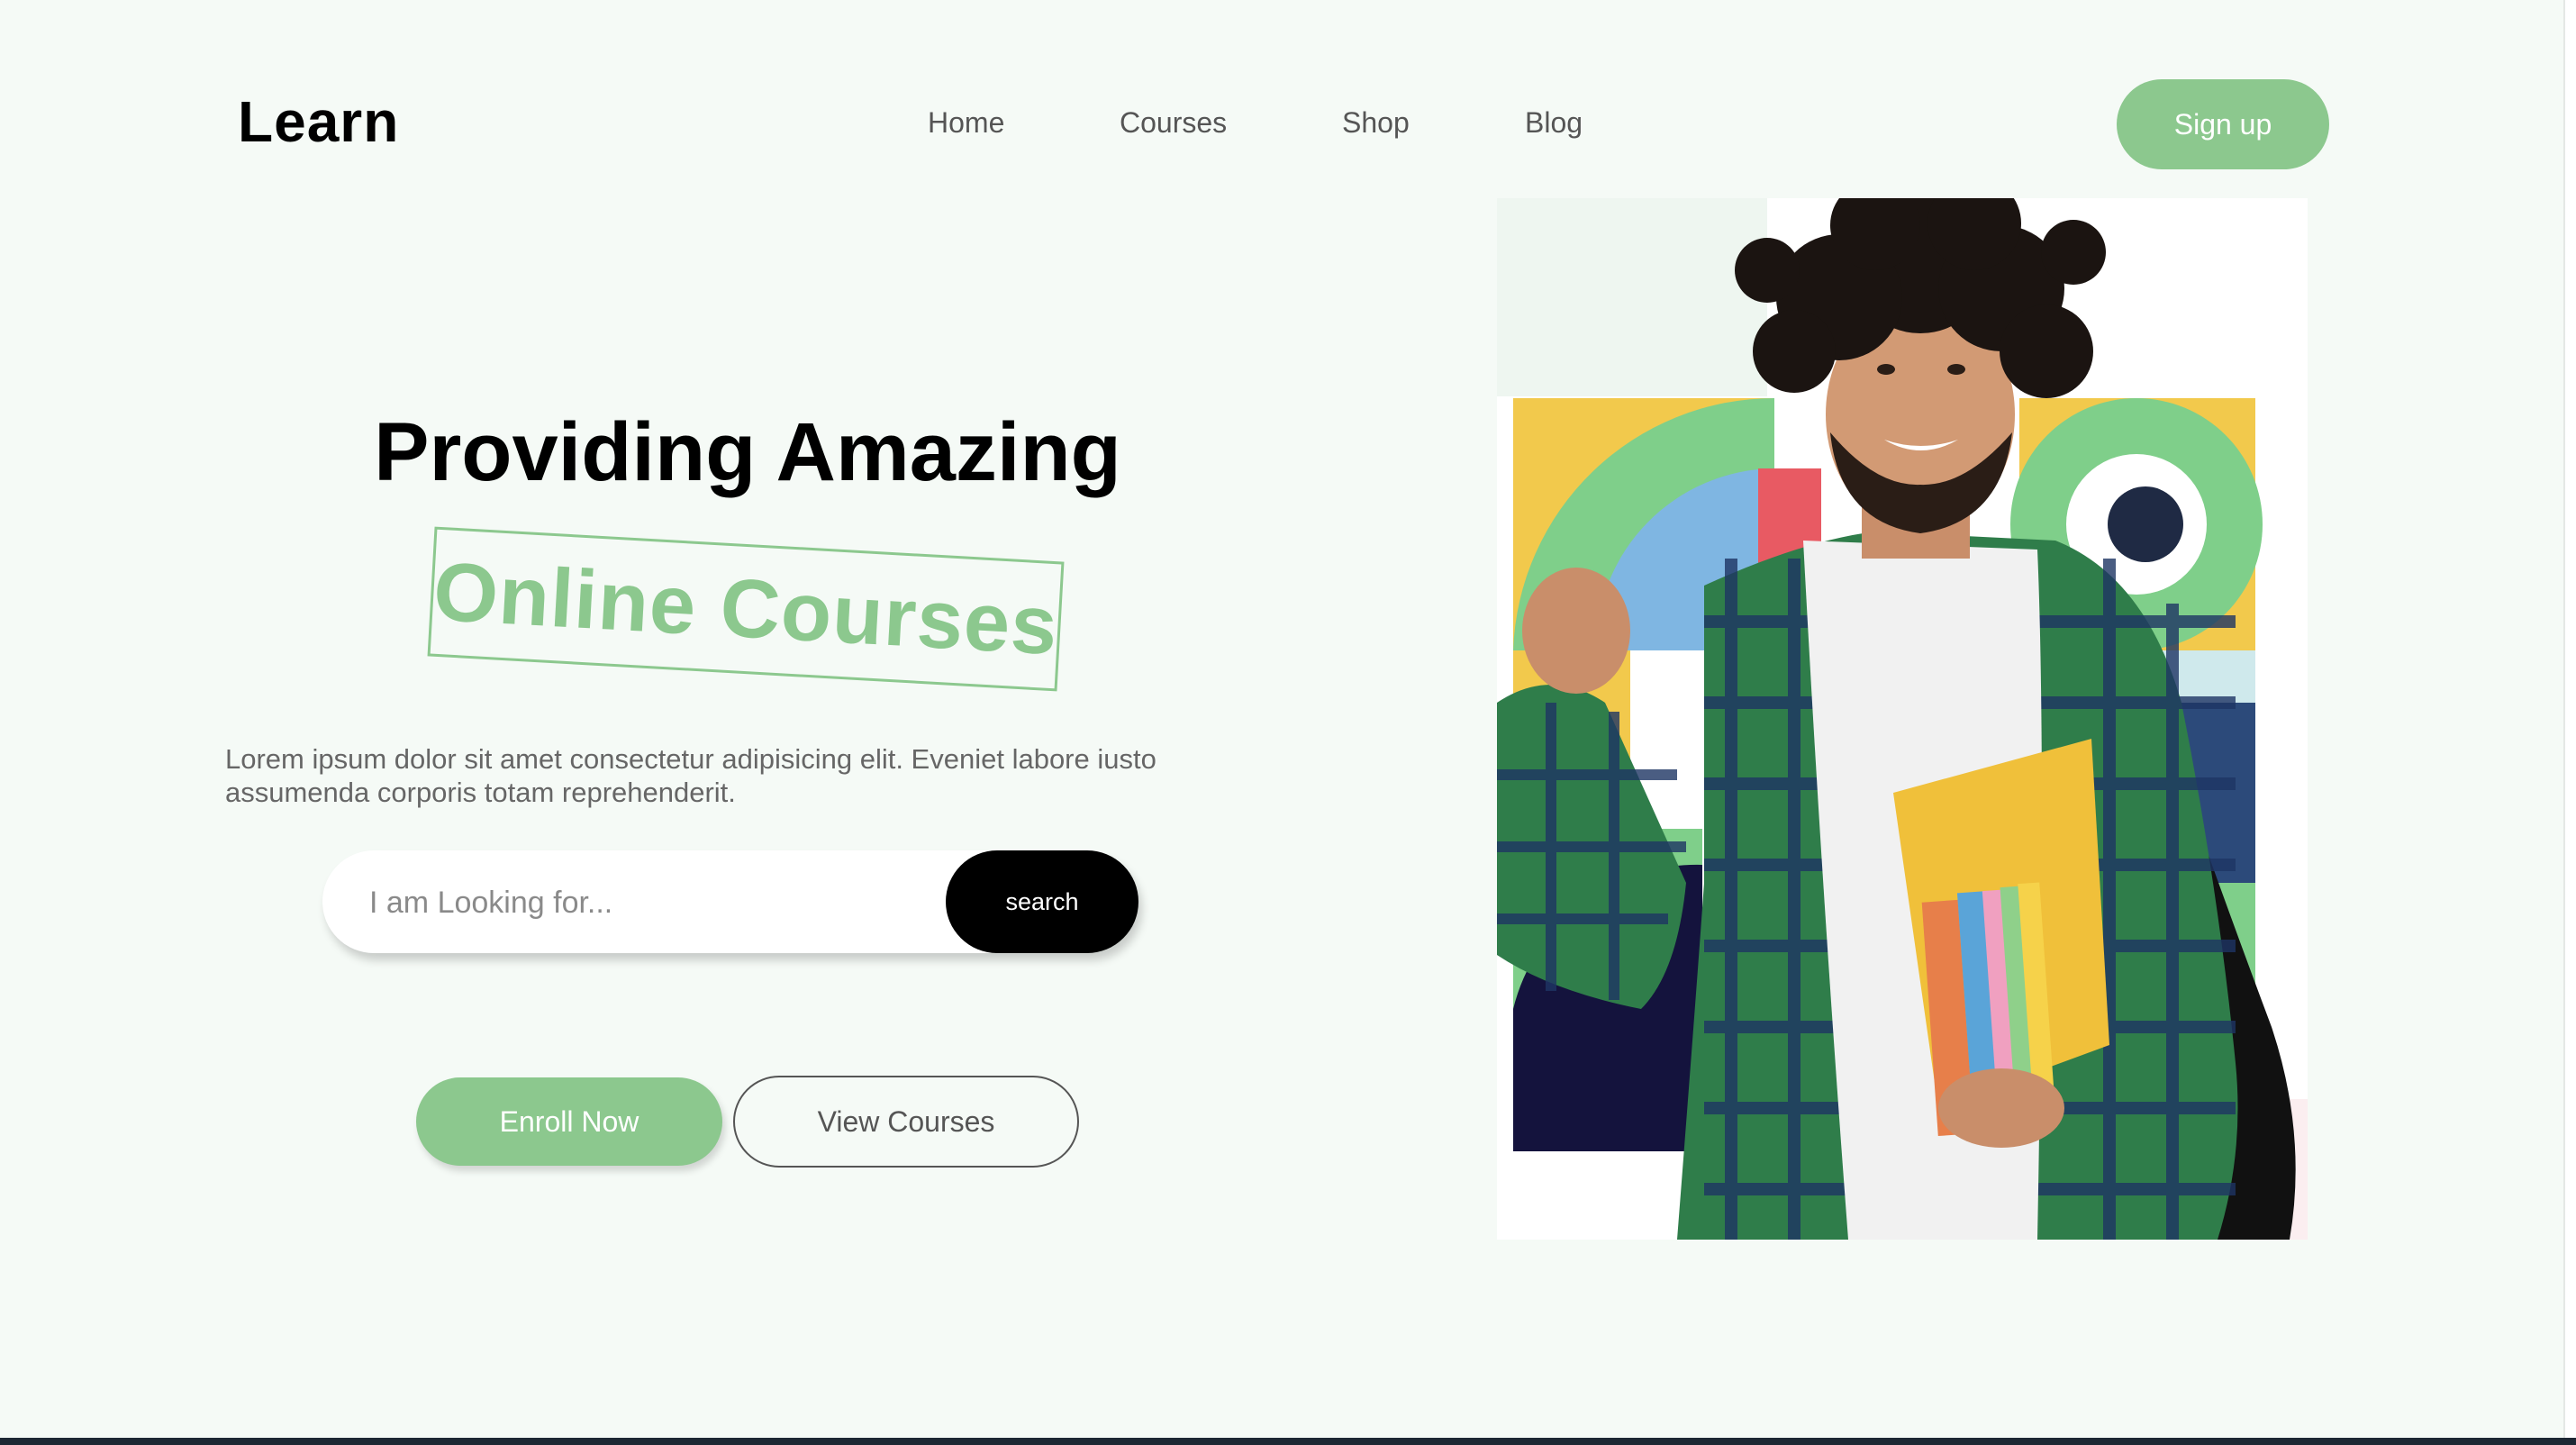 This screenshot has width=2576, height=1445. Describe the element at coordinates (1042, 901) in the screenshot. I see `search-button: search` at that location.